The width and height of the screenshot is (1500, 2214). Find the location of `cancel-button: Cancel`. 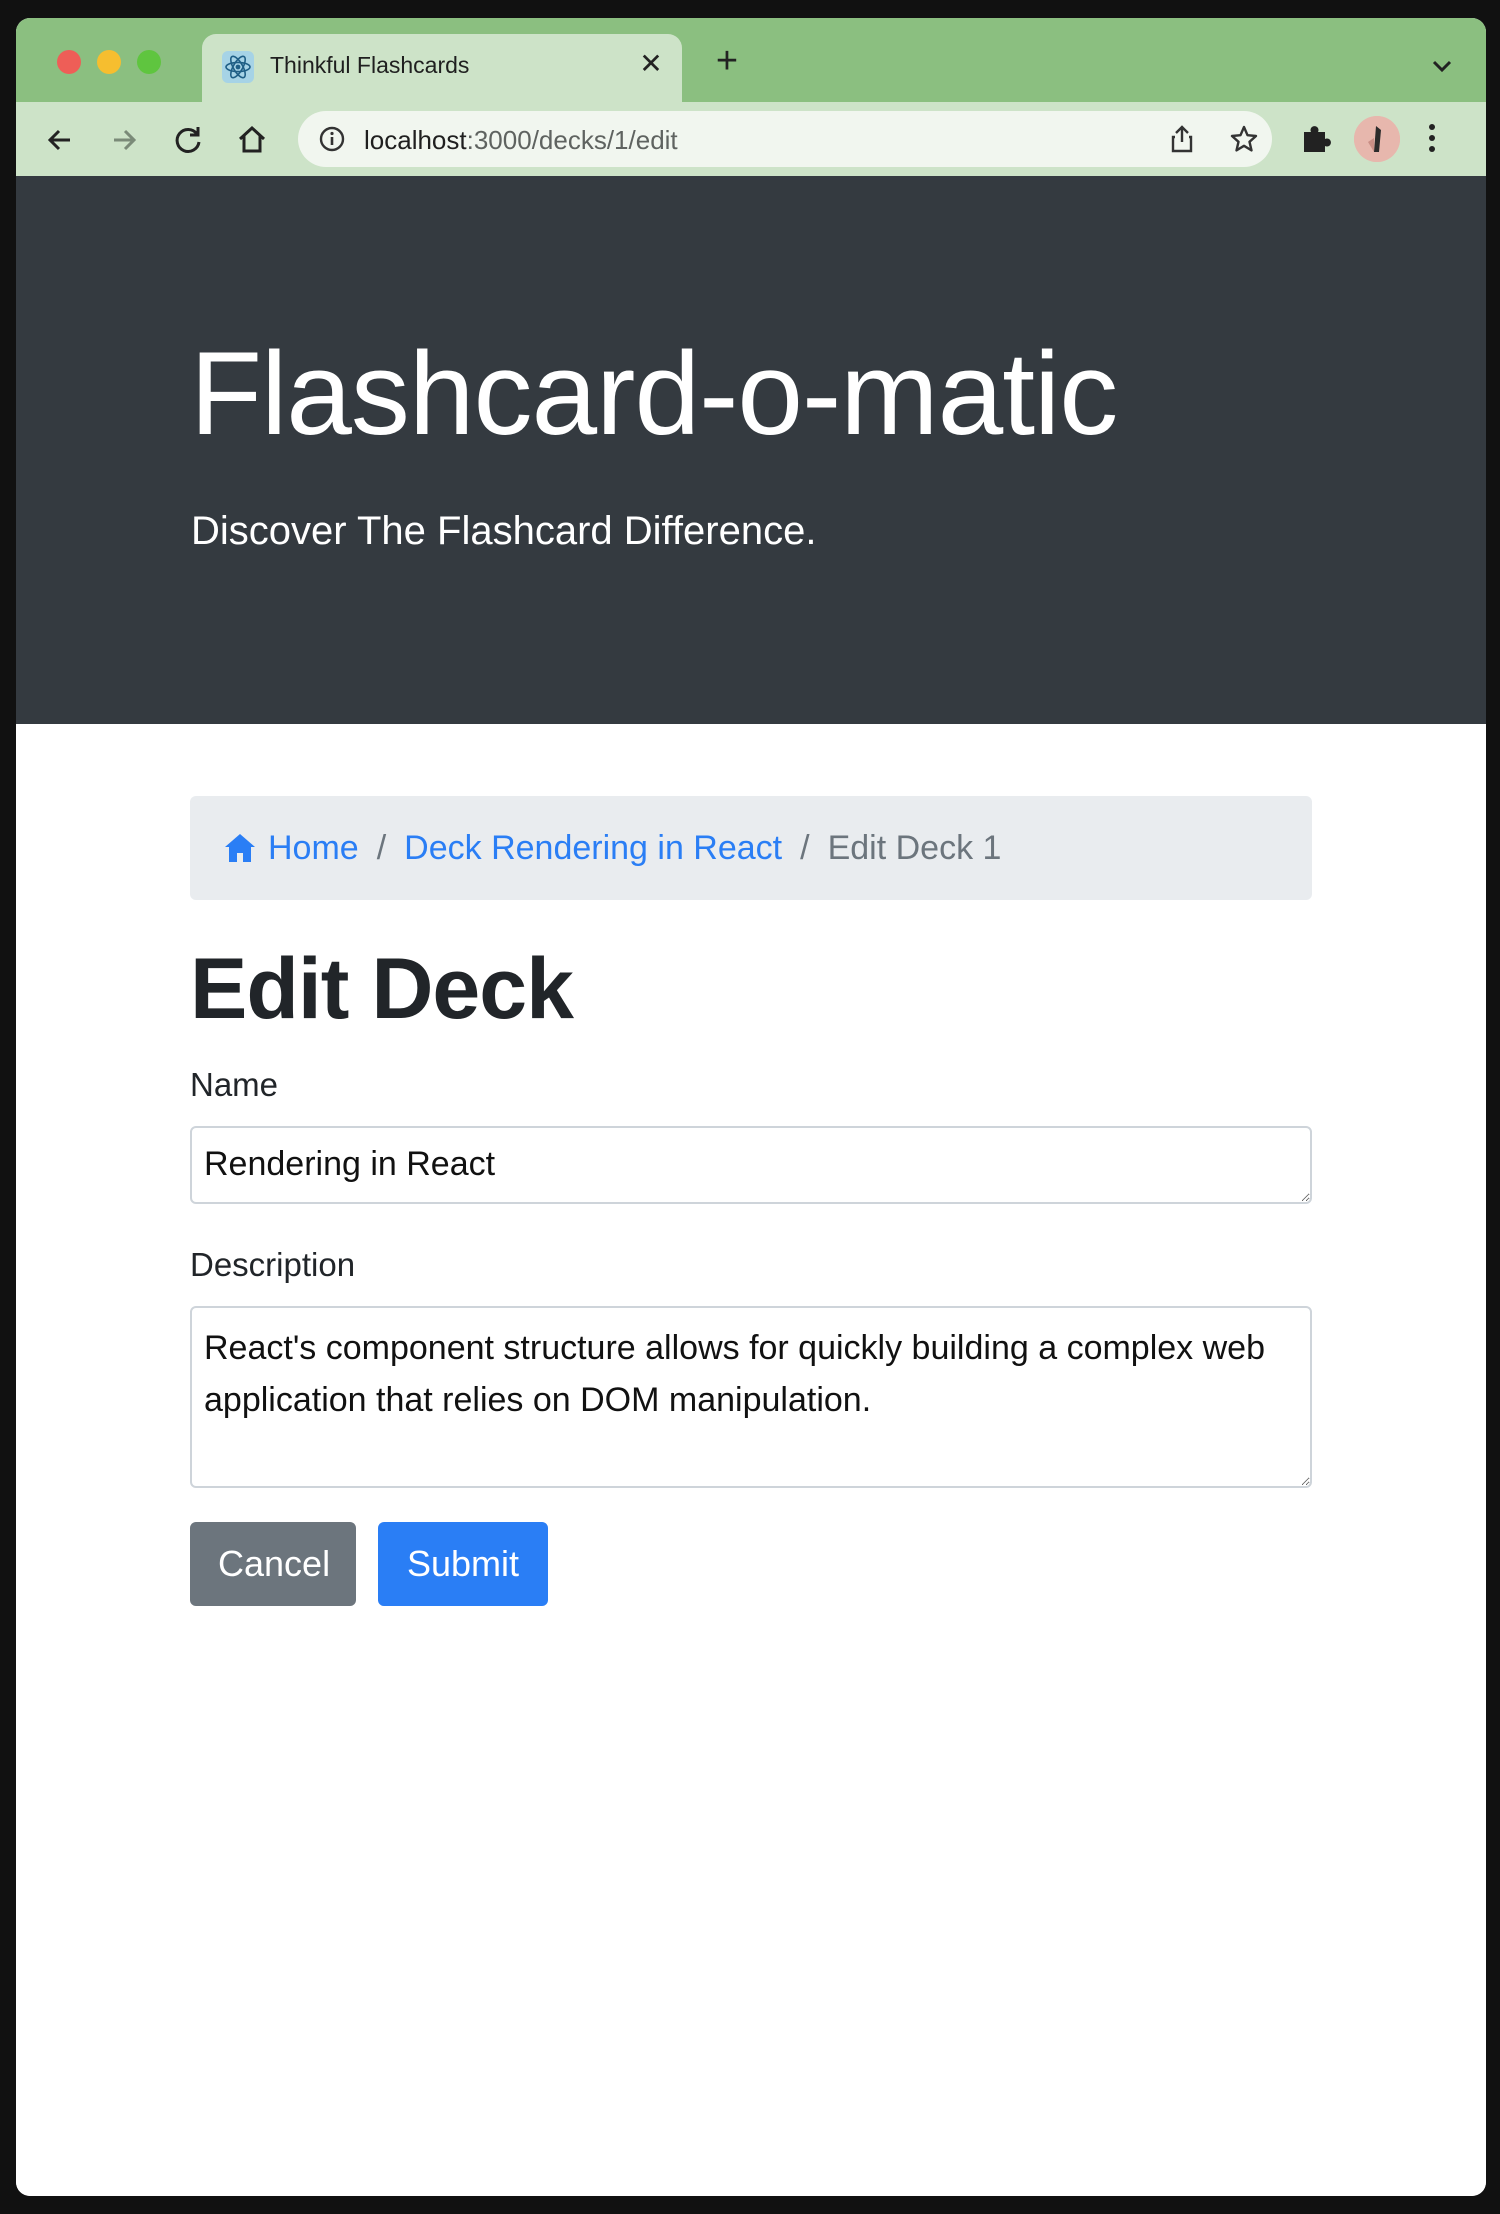

cancel-button: Cancel is located at coordinates (273, 1564).